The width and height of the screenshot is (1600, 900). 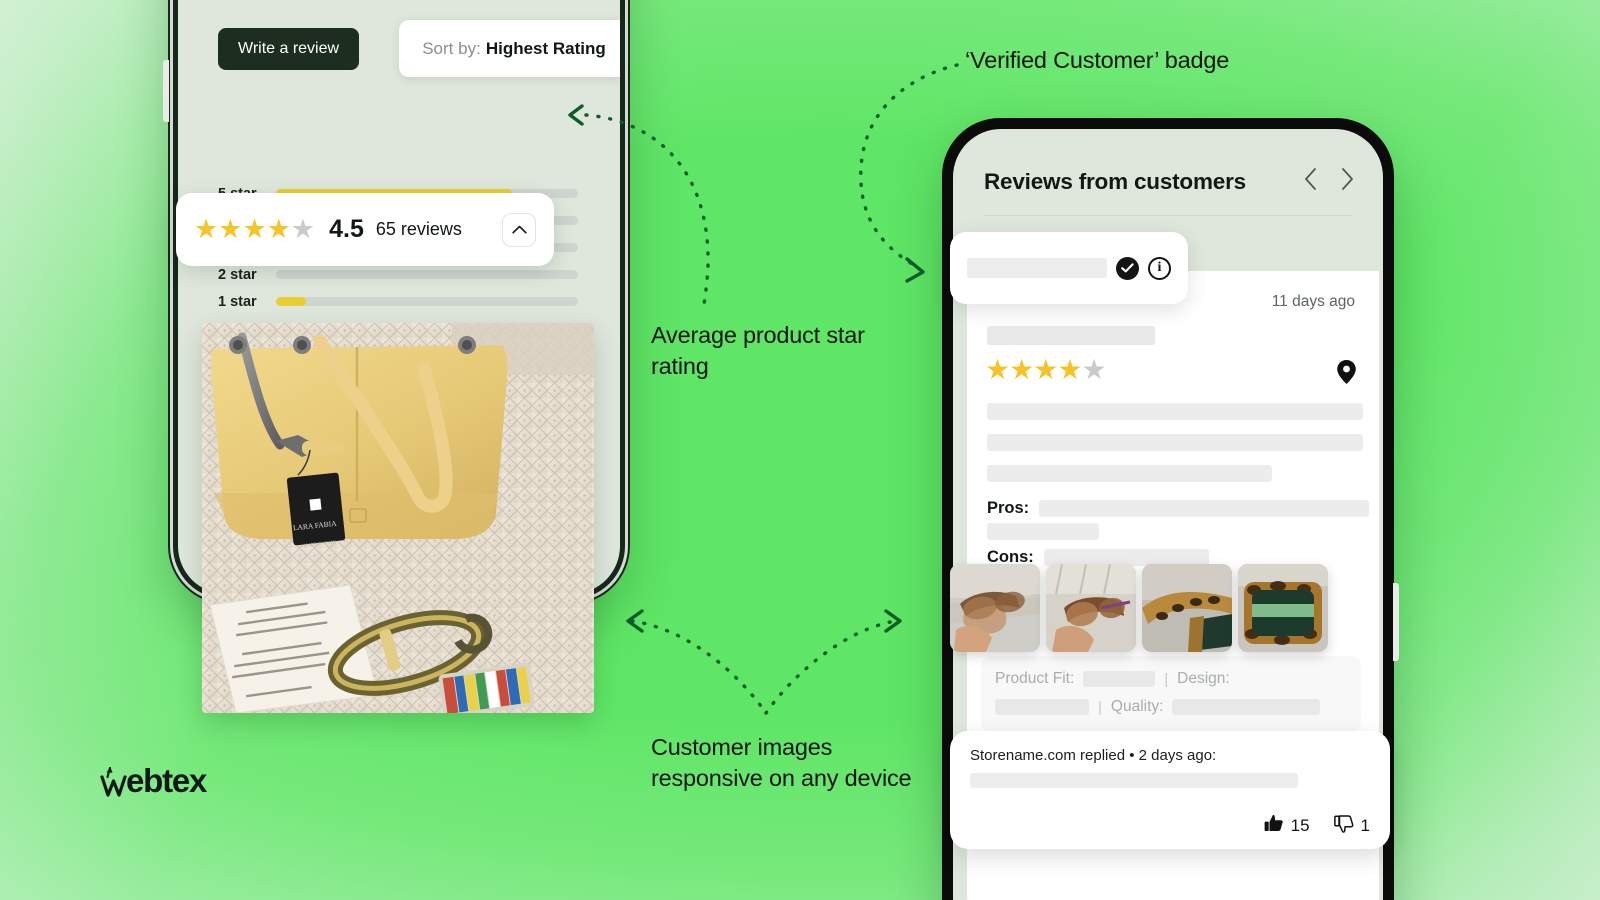 I want to click on likes-count: 15, so click(x=1300, y=825).